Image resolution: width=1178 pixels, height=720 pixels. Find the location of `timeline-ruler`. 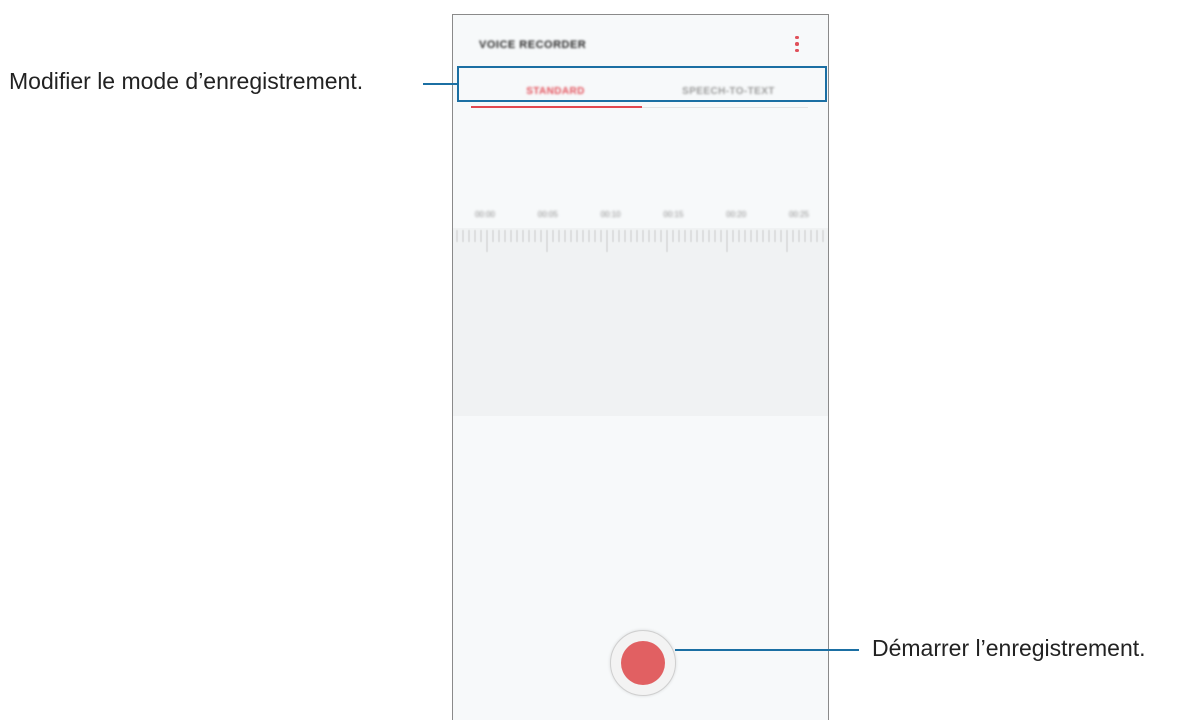

timeline-ruler is located at coordinates (640, 241).